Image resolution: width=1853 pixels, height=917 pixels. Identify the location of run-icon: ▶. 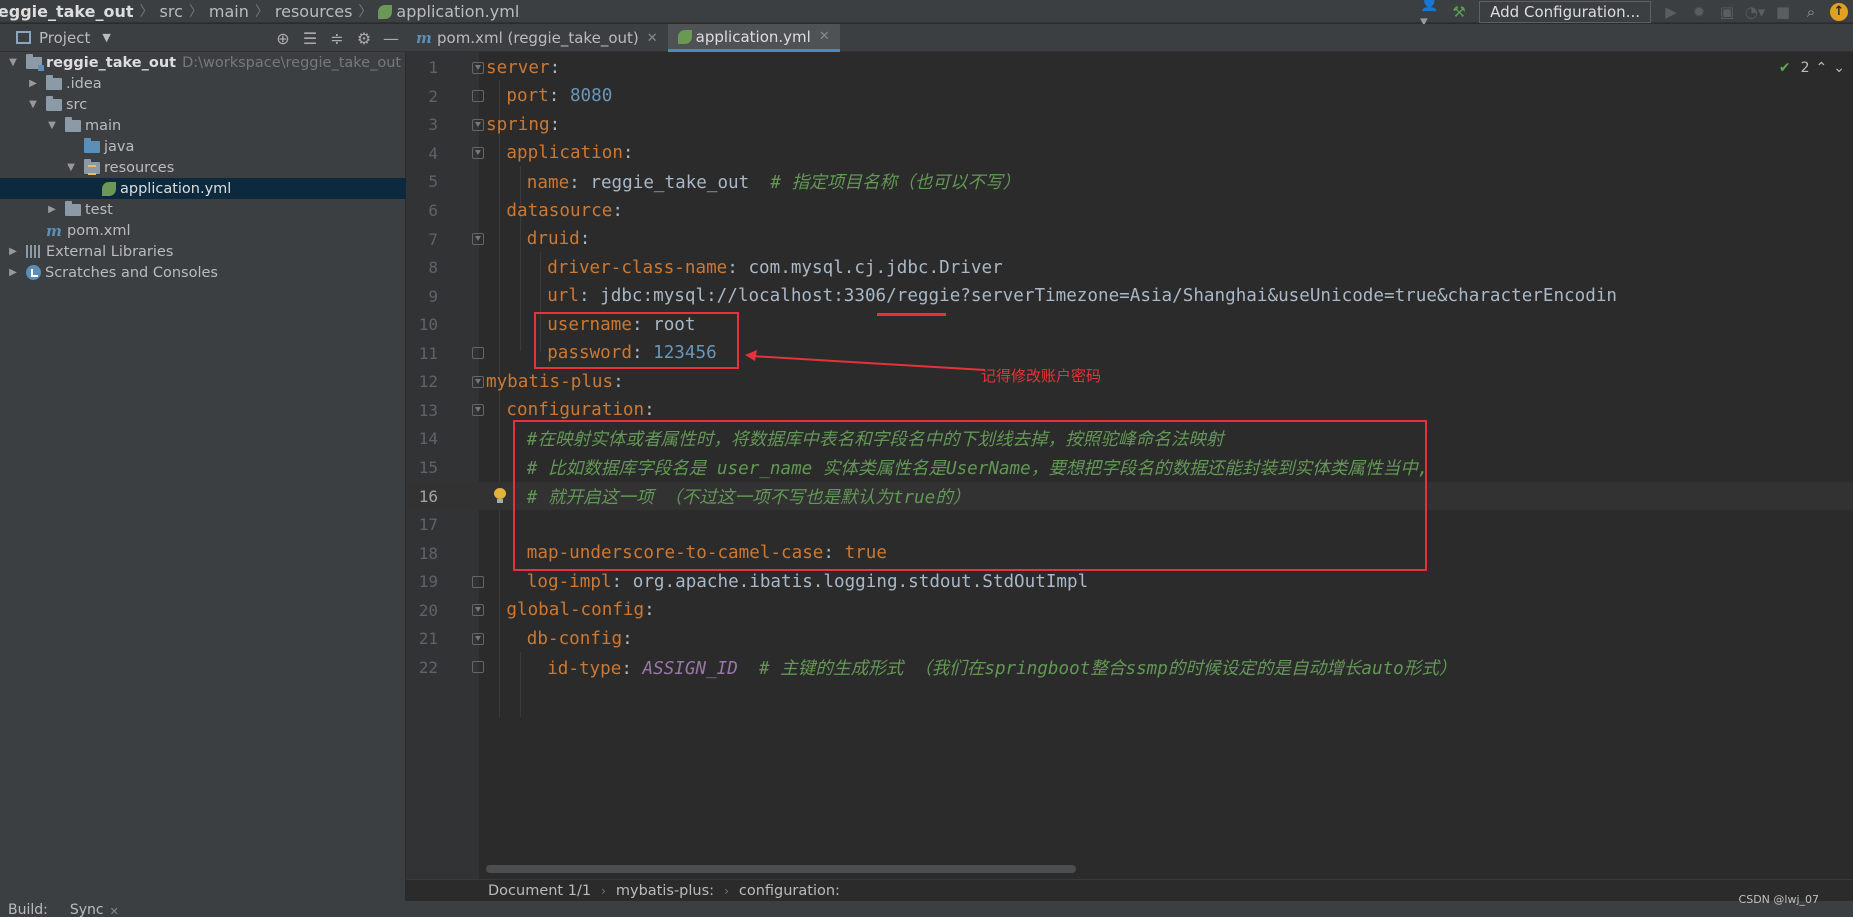
(1671, 12).